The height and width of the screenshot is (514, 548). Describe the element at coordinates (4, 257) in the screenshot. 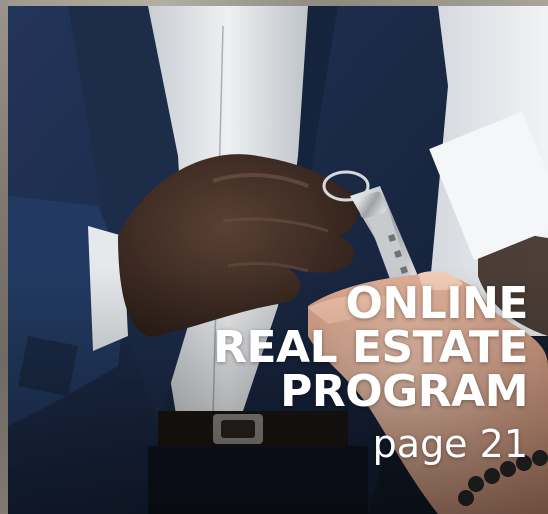

I see `stone-border-left` at that location.